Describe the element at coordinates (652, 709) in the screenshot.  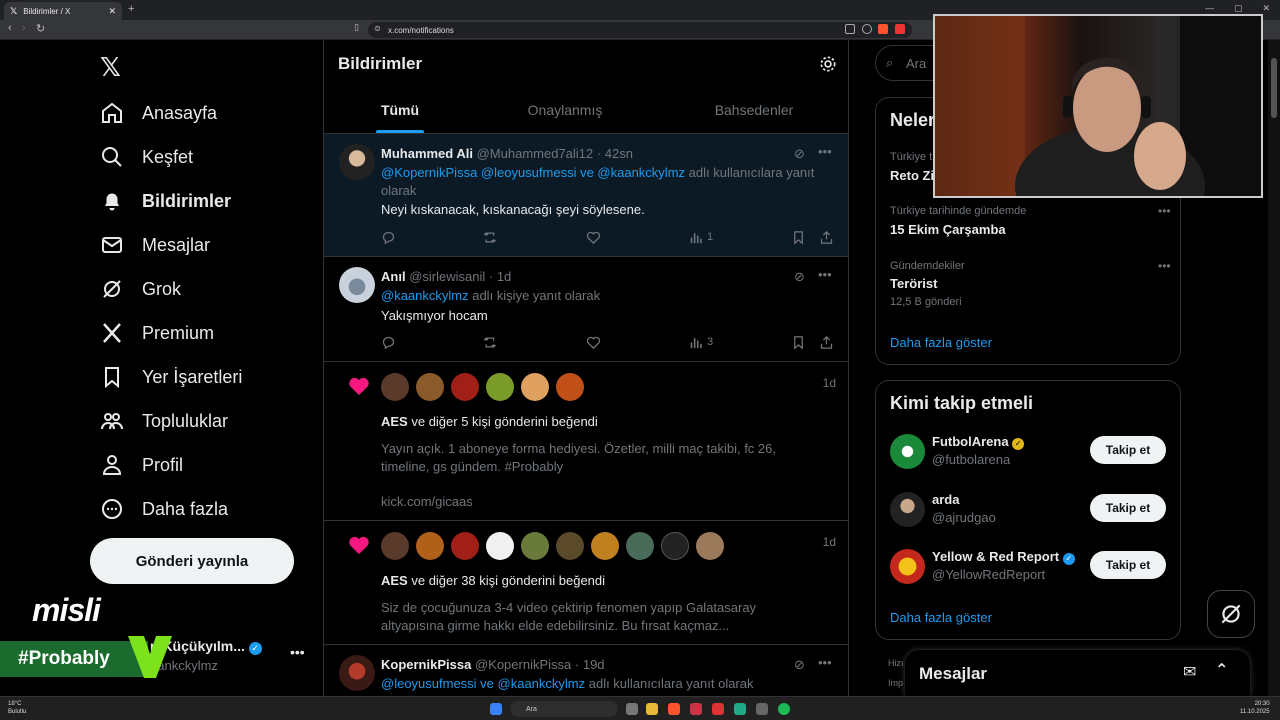
I see `file-explorer-icon` at that location.